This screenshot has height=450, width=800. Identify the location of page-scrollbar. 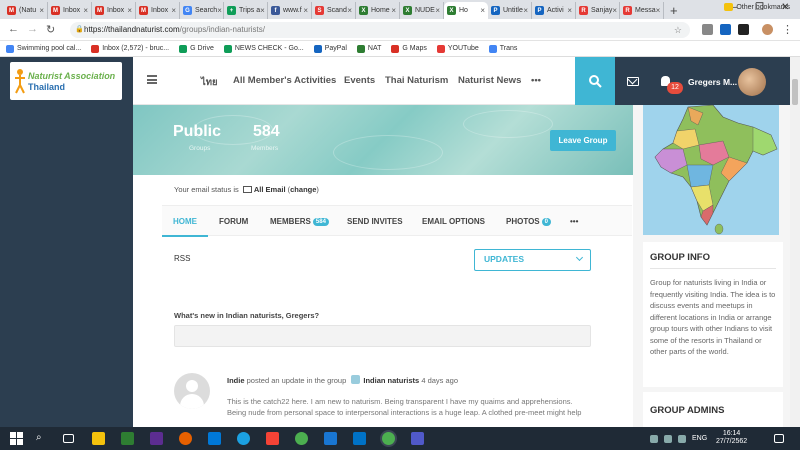
(795, 242).